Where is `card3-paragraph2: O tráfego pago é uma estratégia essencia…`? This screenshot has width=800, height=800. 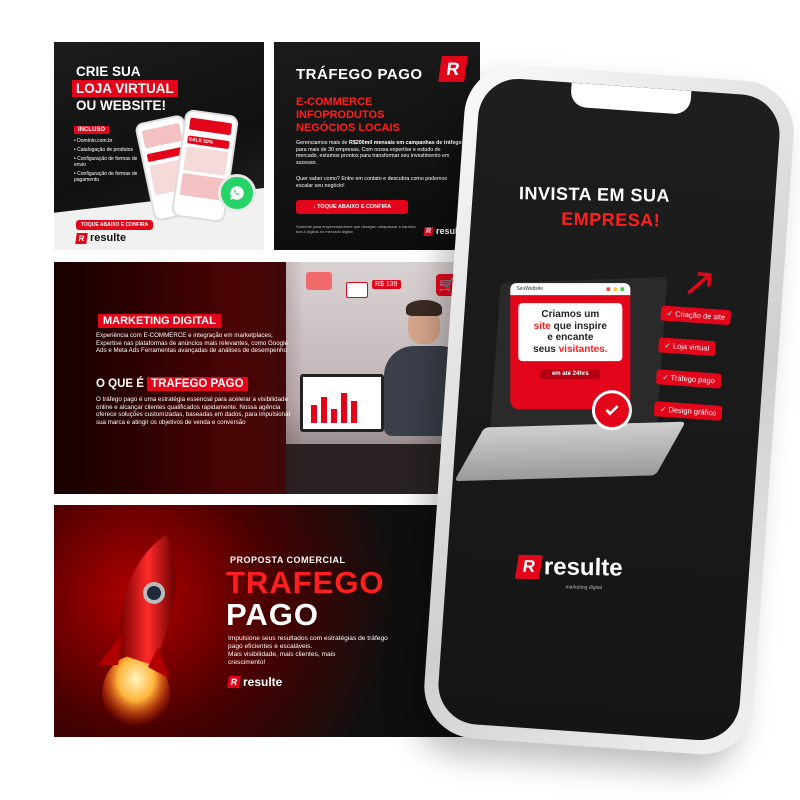
card3-paragraph2: O tráfego pago é uma estratégia essencia… is located at coordinates (193, 411).